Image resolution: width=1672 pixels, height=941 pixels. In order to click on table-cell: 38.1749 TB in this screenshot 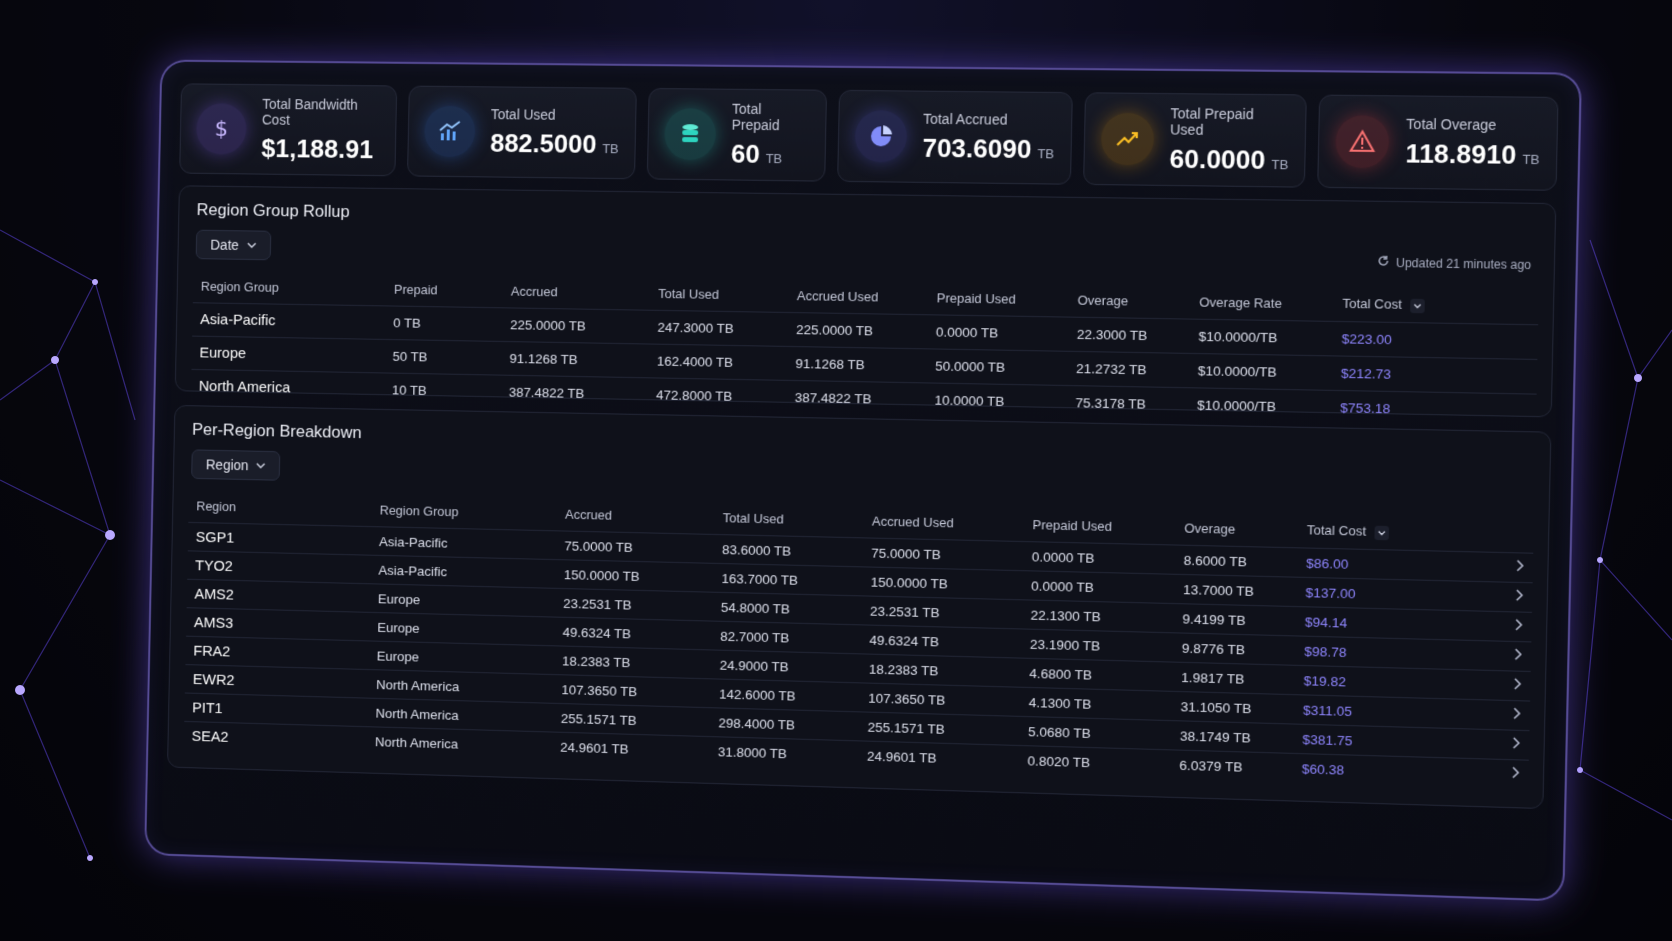, I will do `click(1233, 737)`.